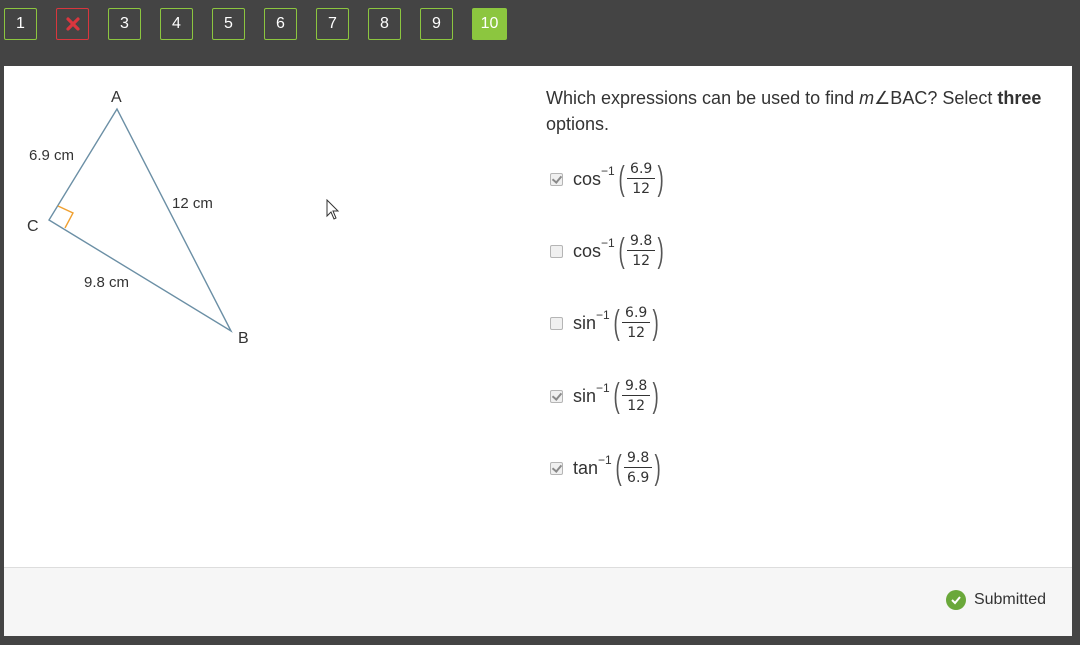  I want to click on question-button-5: 5, so click(228, 24).